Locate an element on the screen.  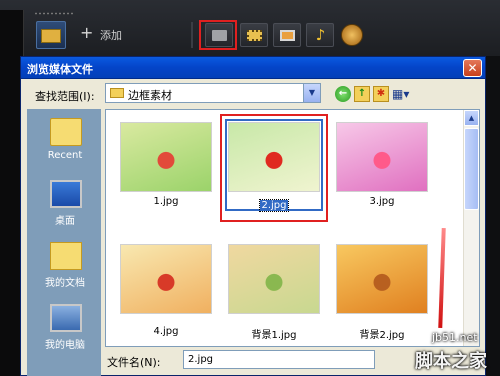
look-in-dropdown: 边框素材 ▼ is located at coordinates (213, 93).